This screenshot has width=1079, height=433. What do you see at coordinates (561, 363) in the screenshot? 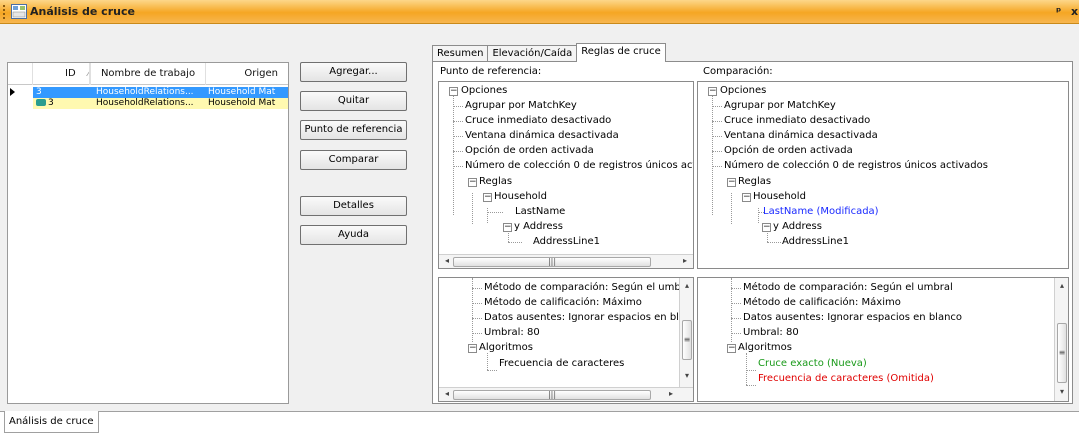
I see `tree-node-algorithm: Frecuencia de caracteres` at bounding box center [561, 363].